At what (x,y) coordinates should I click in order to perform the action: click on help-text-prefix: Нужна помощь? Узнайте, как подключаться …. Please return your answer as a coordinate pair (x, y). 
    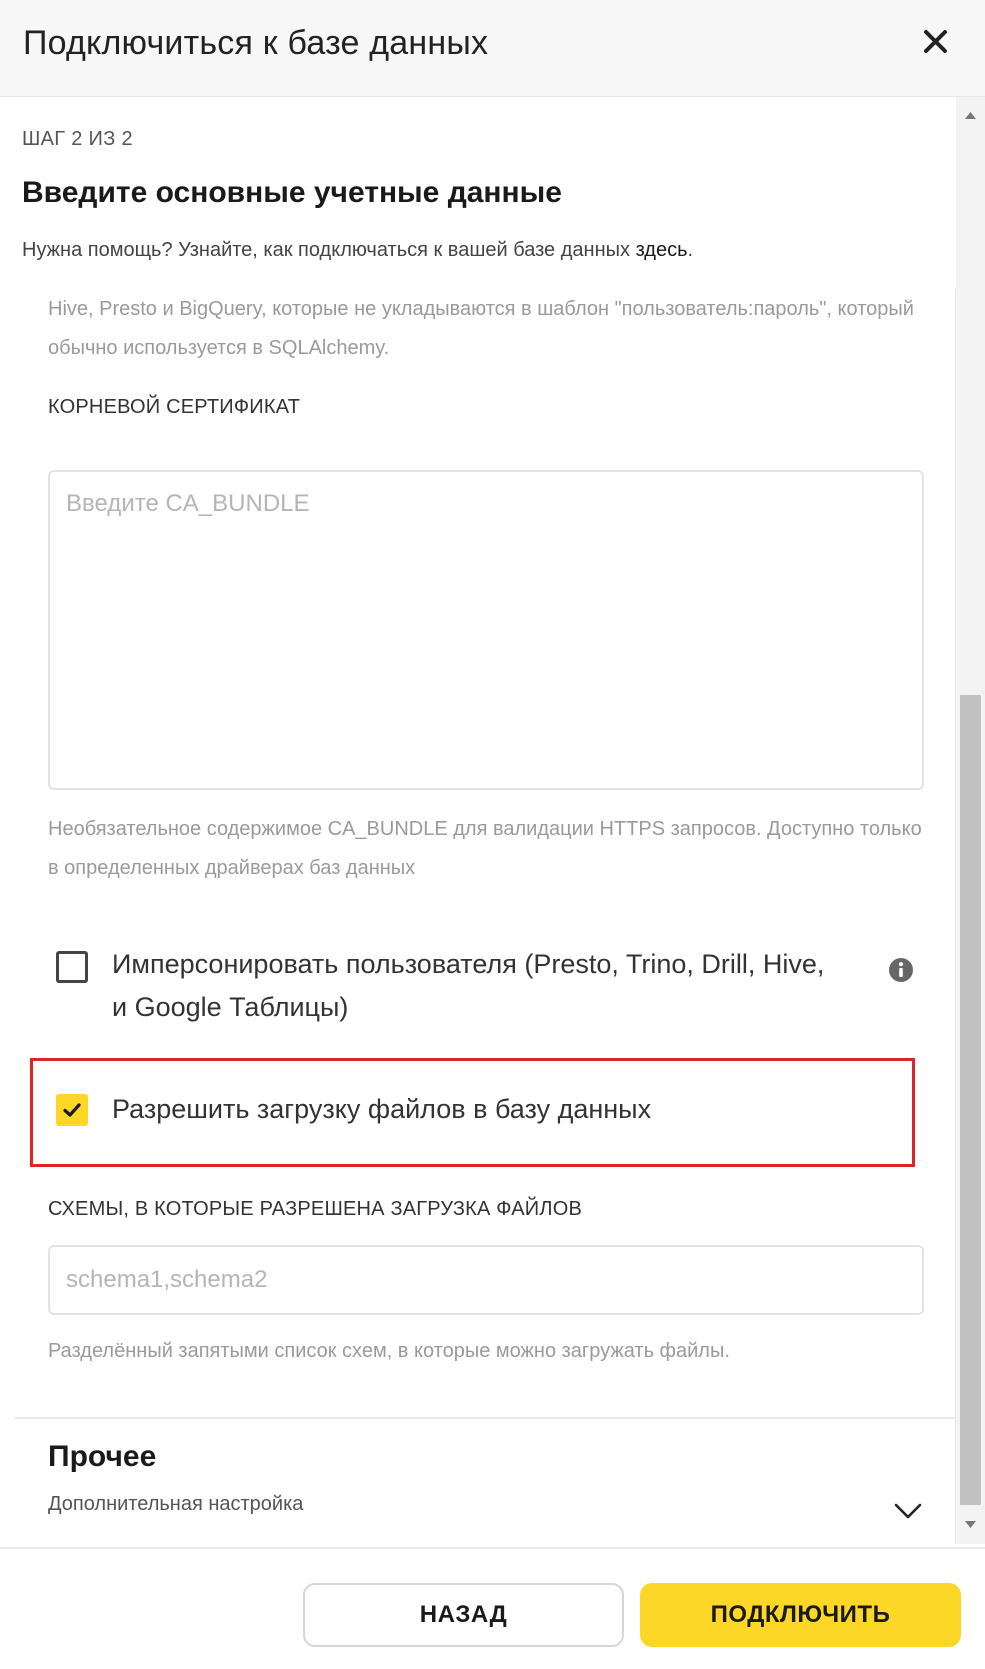
    Looking at the image, I should click on (329, 250).